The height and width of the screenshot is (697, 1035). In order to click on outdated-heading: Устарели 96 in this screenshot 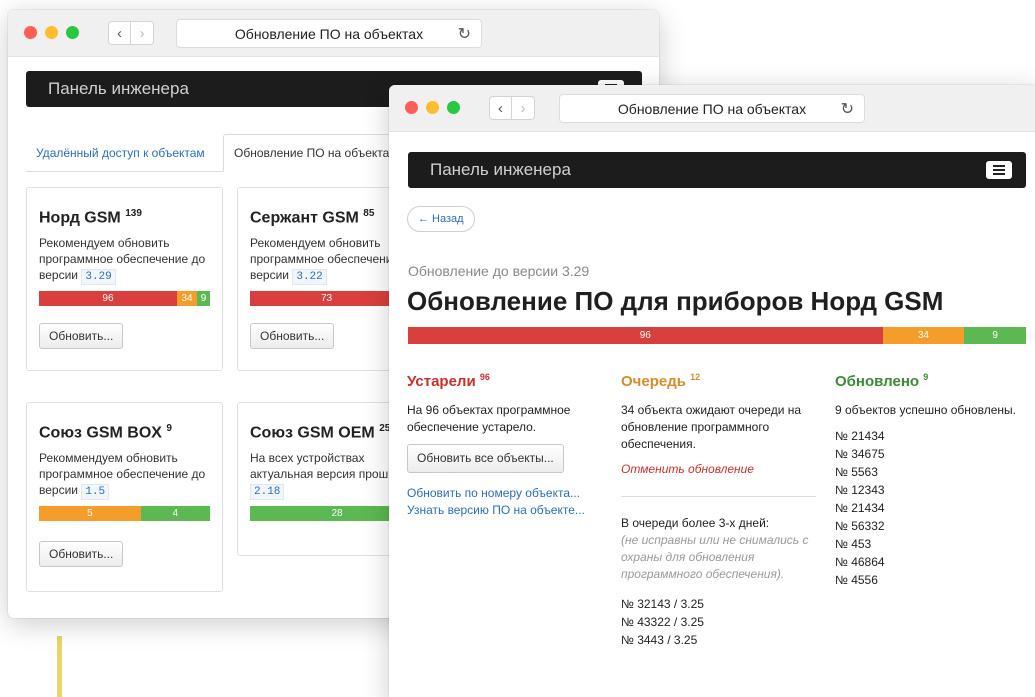, I will do `click(448, 381)`.